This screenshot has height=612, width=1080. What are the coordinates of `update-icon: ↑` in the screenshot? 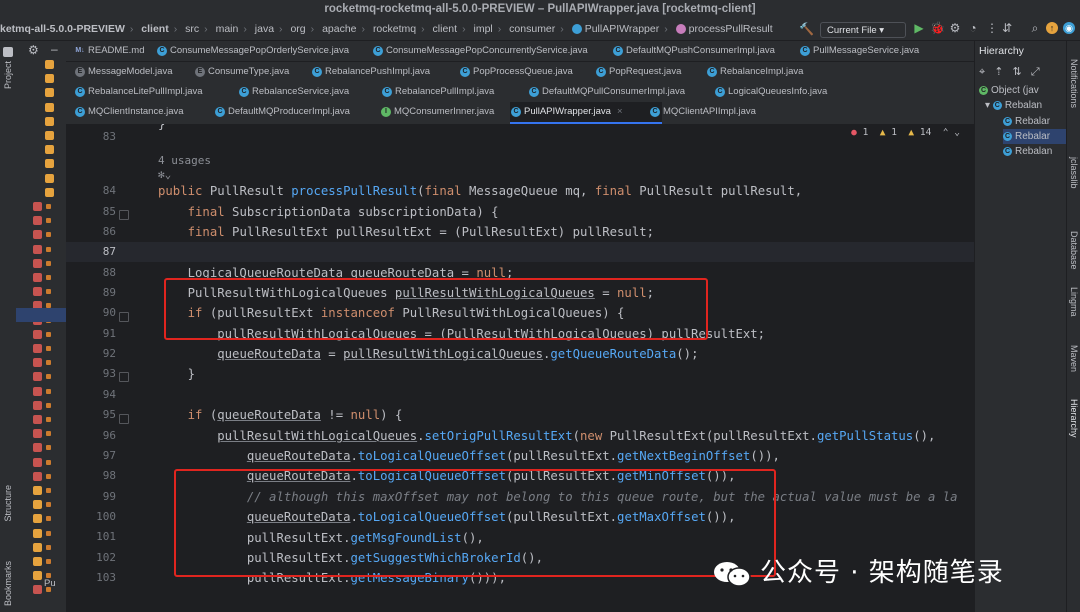 It's located at (1052, 28).